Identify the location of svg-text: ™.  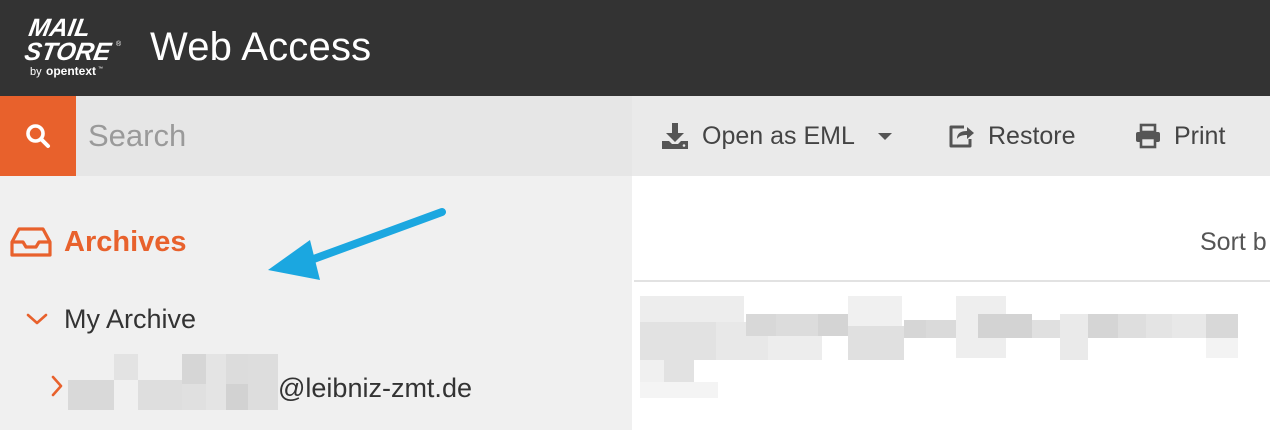
(100, 69).